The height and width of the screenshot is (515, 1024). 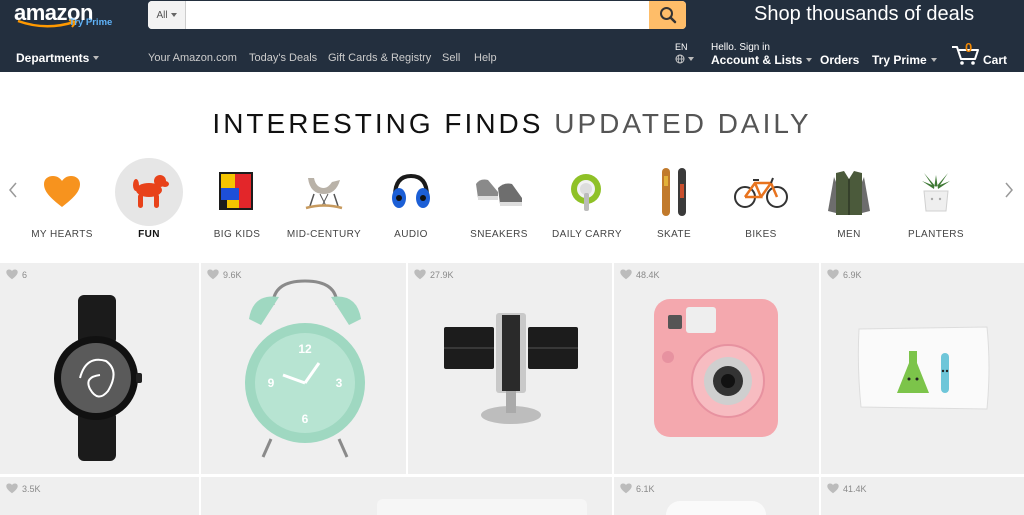 I want to click on search-icon, so click(x=667, y=15).